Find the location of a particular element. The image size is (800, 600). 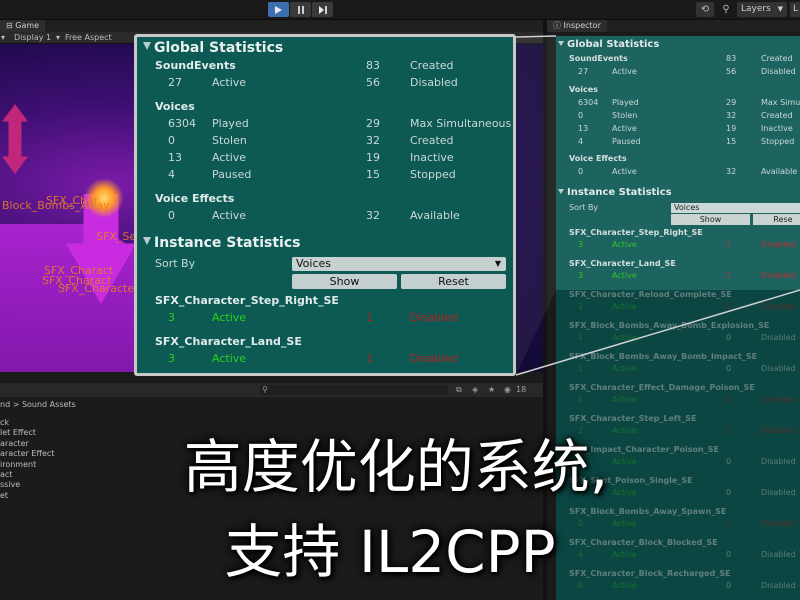

instance-name: SFX_Character_Step_Right_SE is located at coordinates (247, 300).